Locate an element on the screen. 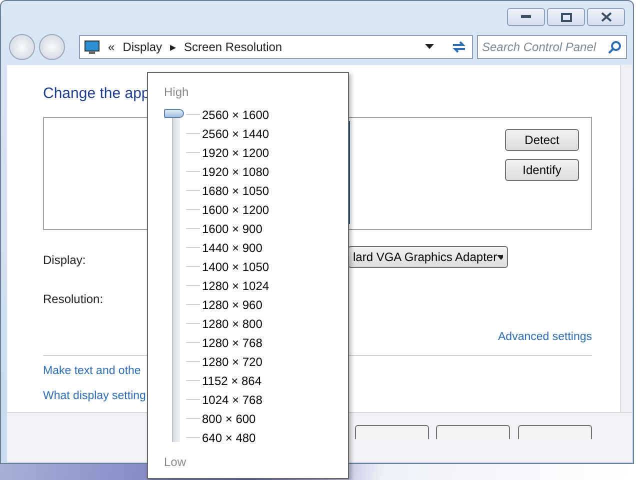 This screenshot has width=640, height=480. resolution-option: 1280 × 1024 is located at coordinates (236, 285).